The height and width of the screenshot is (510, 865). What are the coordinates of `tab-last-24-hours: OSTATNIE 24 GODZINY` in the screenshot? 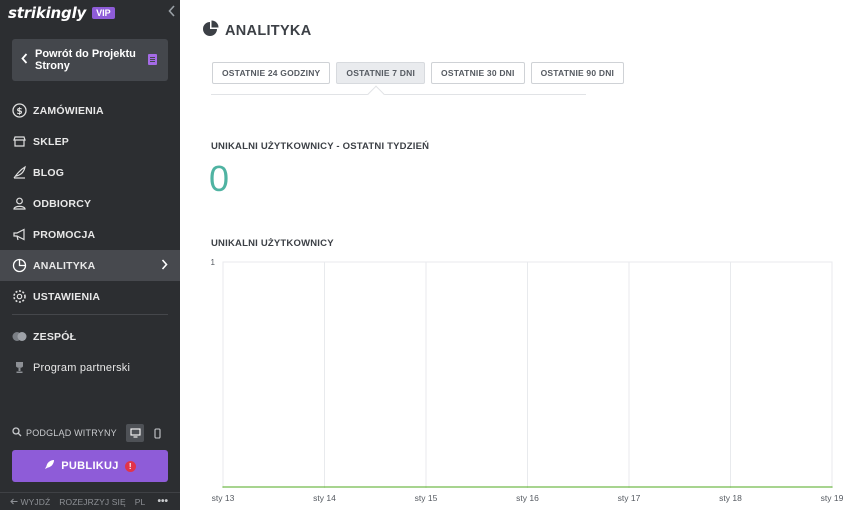 It's located at (271, 73).